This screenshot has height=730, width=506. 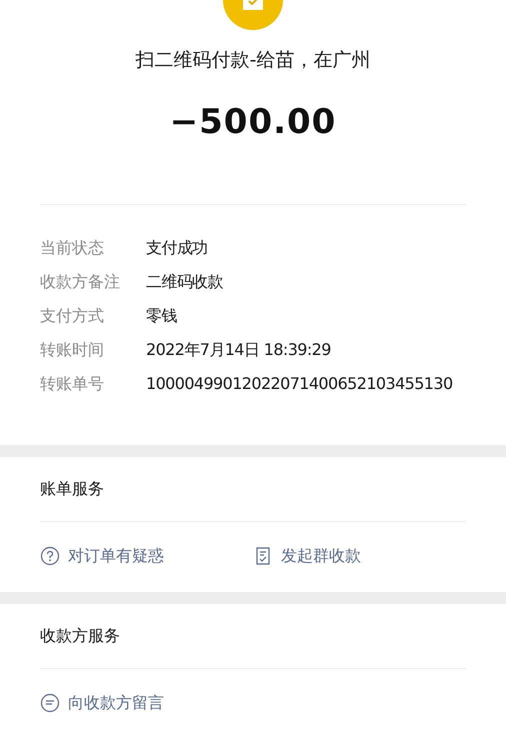 What do you see at coordinates (359, 556) in the screenshot?
I see `action-link: 发起群收款` at bounding box center [359, 556].